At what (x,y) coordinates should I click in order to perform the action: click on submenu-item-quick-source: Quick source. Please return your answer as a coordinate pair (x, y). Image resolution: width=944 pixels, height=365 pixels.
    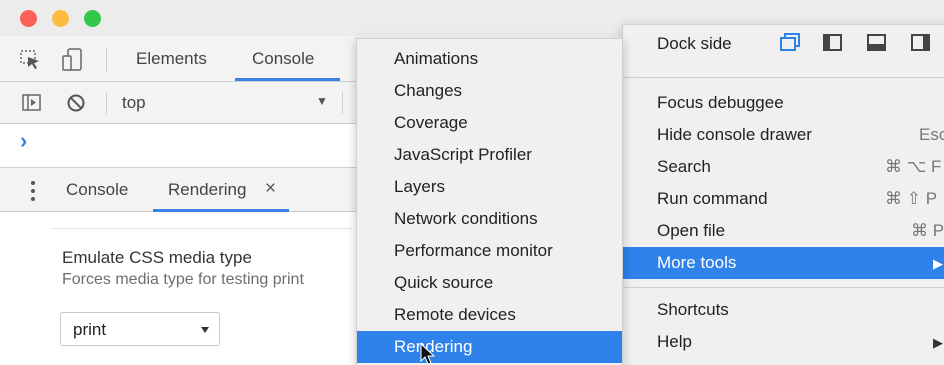
    Looking at the image, I should click on (489, 283).